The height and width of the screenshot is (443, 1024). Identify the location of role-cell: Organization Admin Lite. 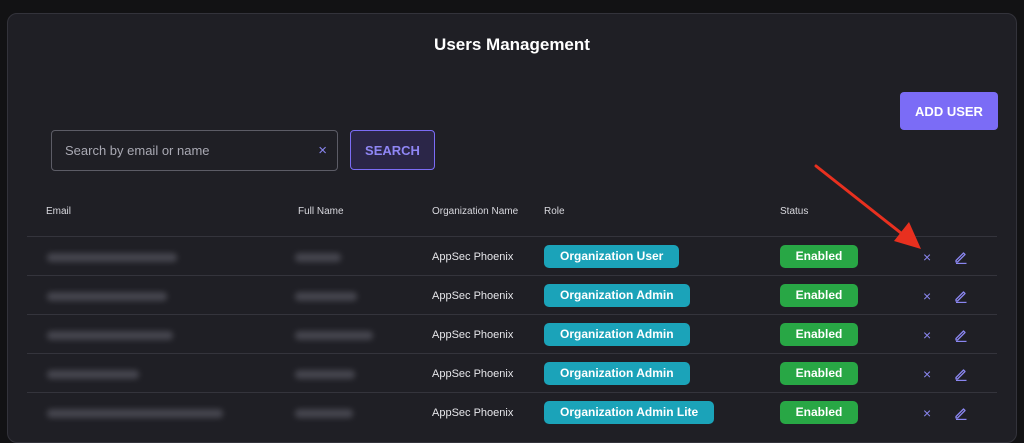
(629, 412).